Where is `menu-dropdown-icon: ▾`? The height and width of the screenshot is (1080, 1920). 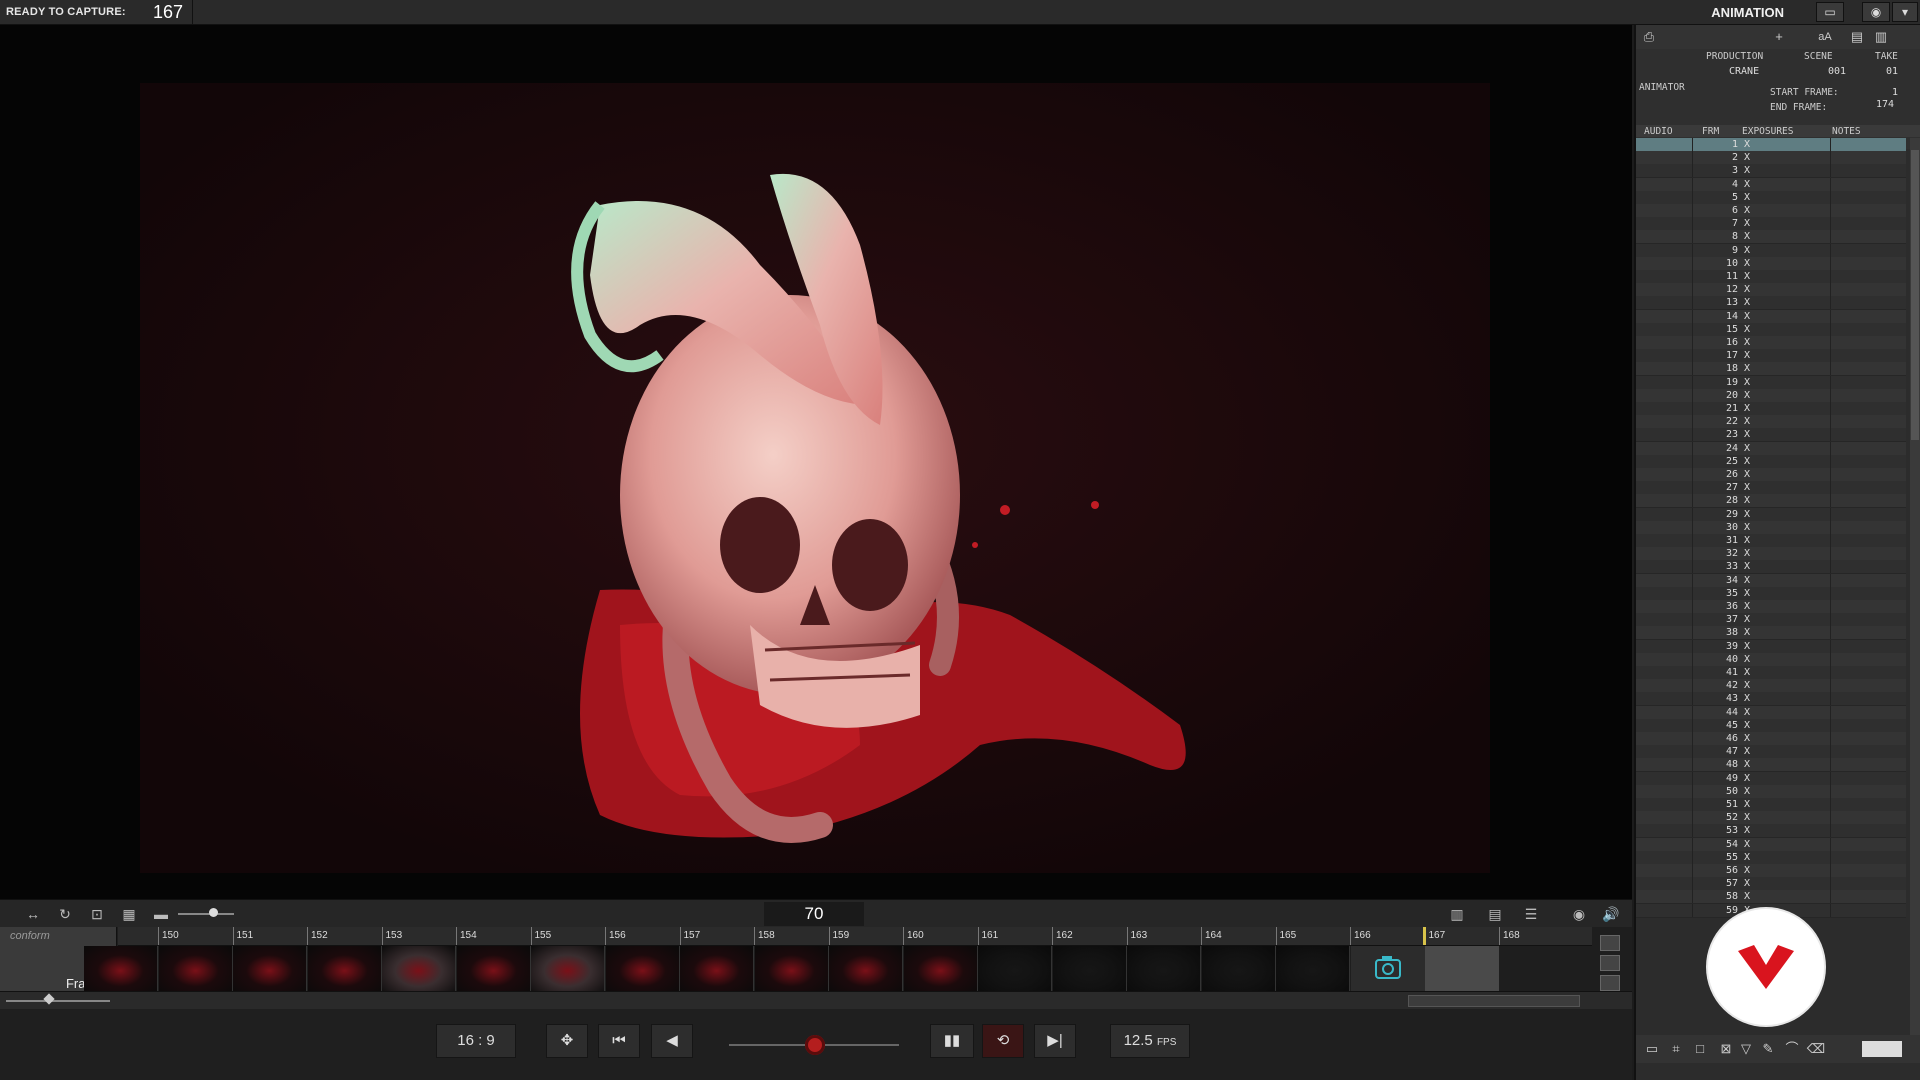
menu-dropdown-icon: ▾ is located at coordinates (1905, 12).